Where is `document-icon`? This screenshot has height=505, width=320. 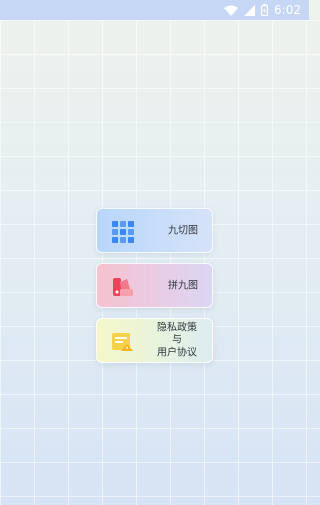 document-icon is located at coordinates (123, 342).